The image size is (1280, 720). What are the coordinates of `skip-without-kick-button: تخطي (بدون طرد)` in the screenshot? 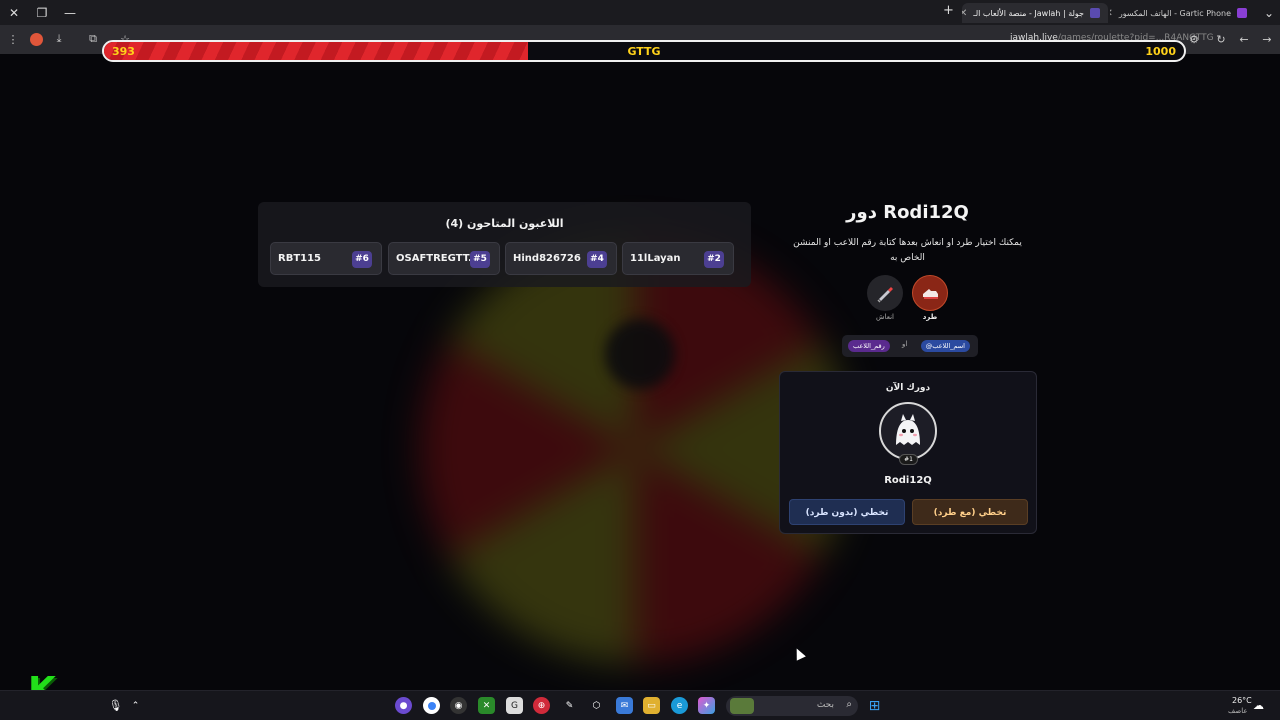 It's located at (847, 512).